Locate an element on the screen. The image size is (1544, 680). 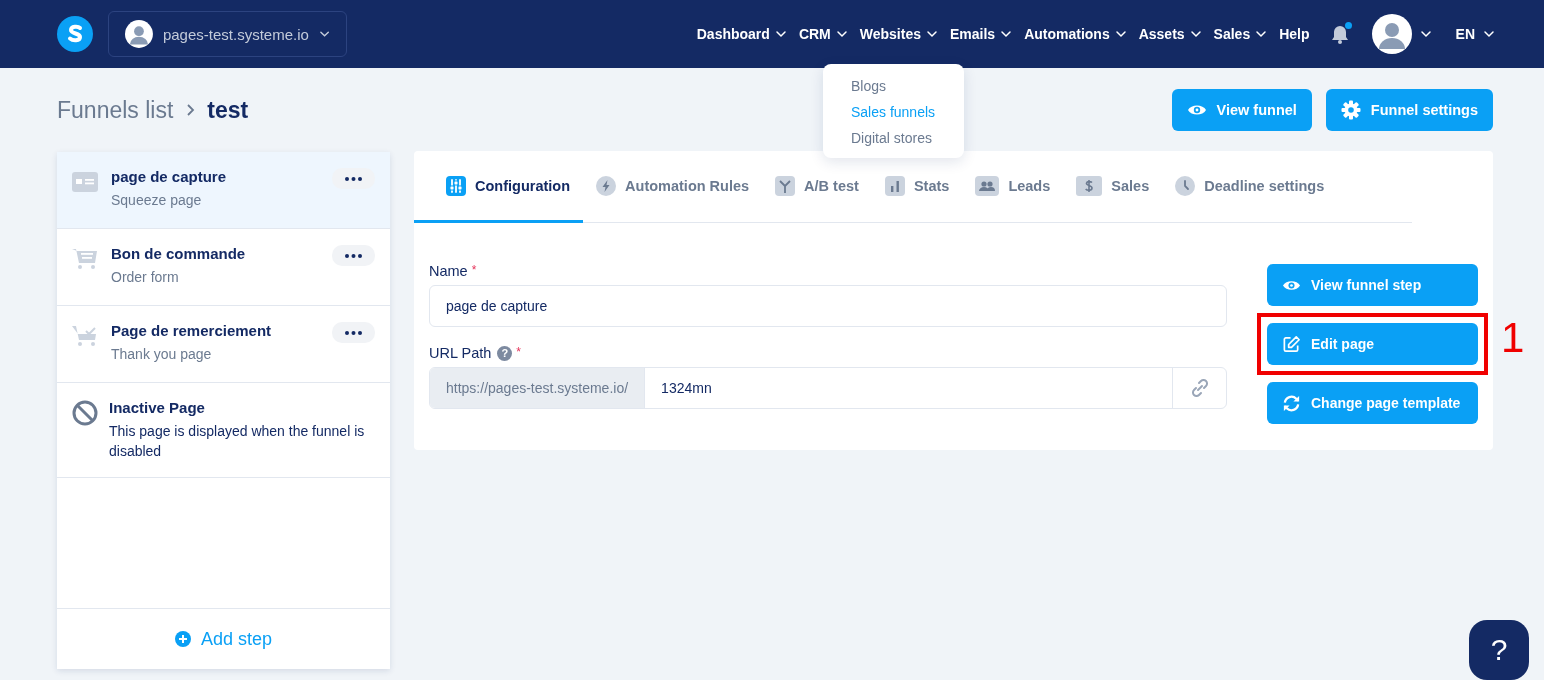
tab: Deadline settings is located at coordinates (1250, 187).